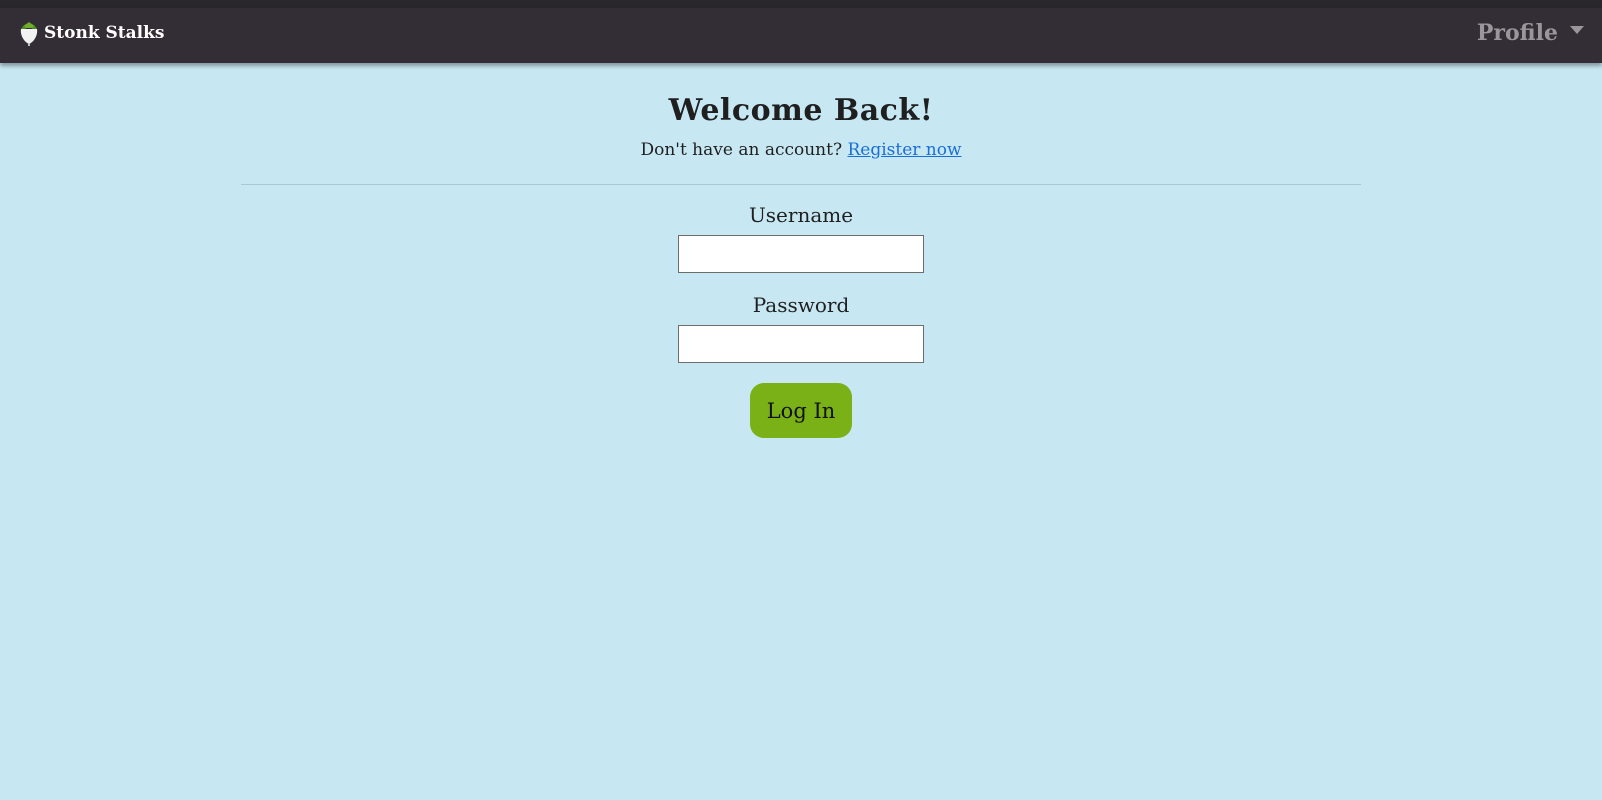 This screenshot has width=1602, height=800. What do you see at coordinates (29, 33) in the screenshot?
I see `turnip-icon` at bounding box center [29, 33].